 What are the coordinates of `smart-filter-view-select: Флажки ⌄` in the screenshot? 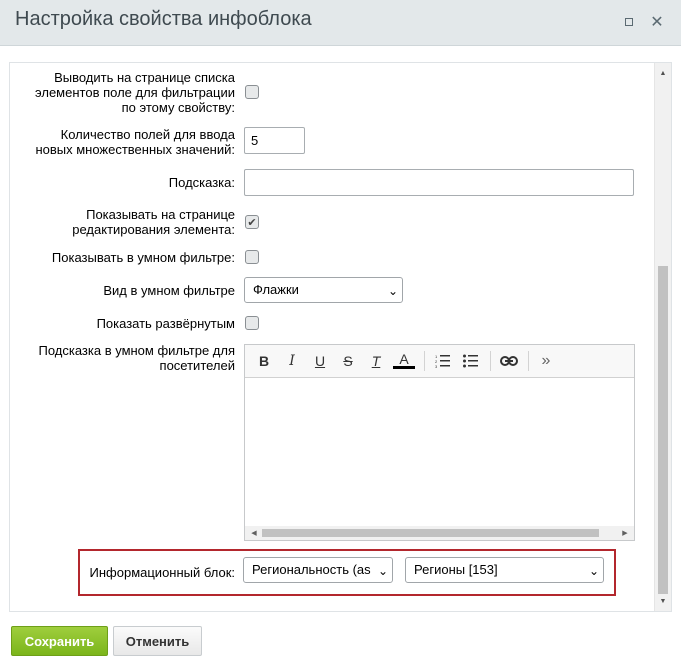 It's located at (323, 290).